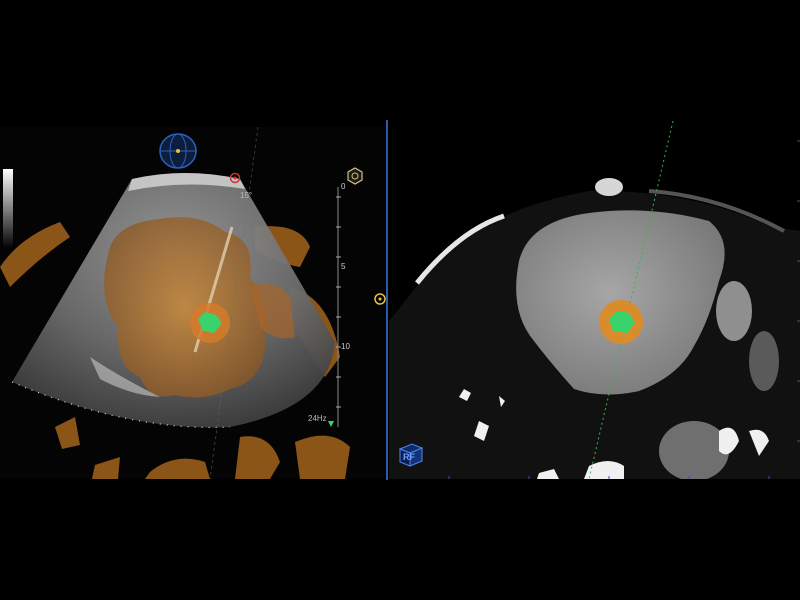  What do you see at coordinates (345, 346) in the screenshot?
I see `depth-label-10: 10` at bounding box center [345, 346].